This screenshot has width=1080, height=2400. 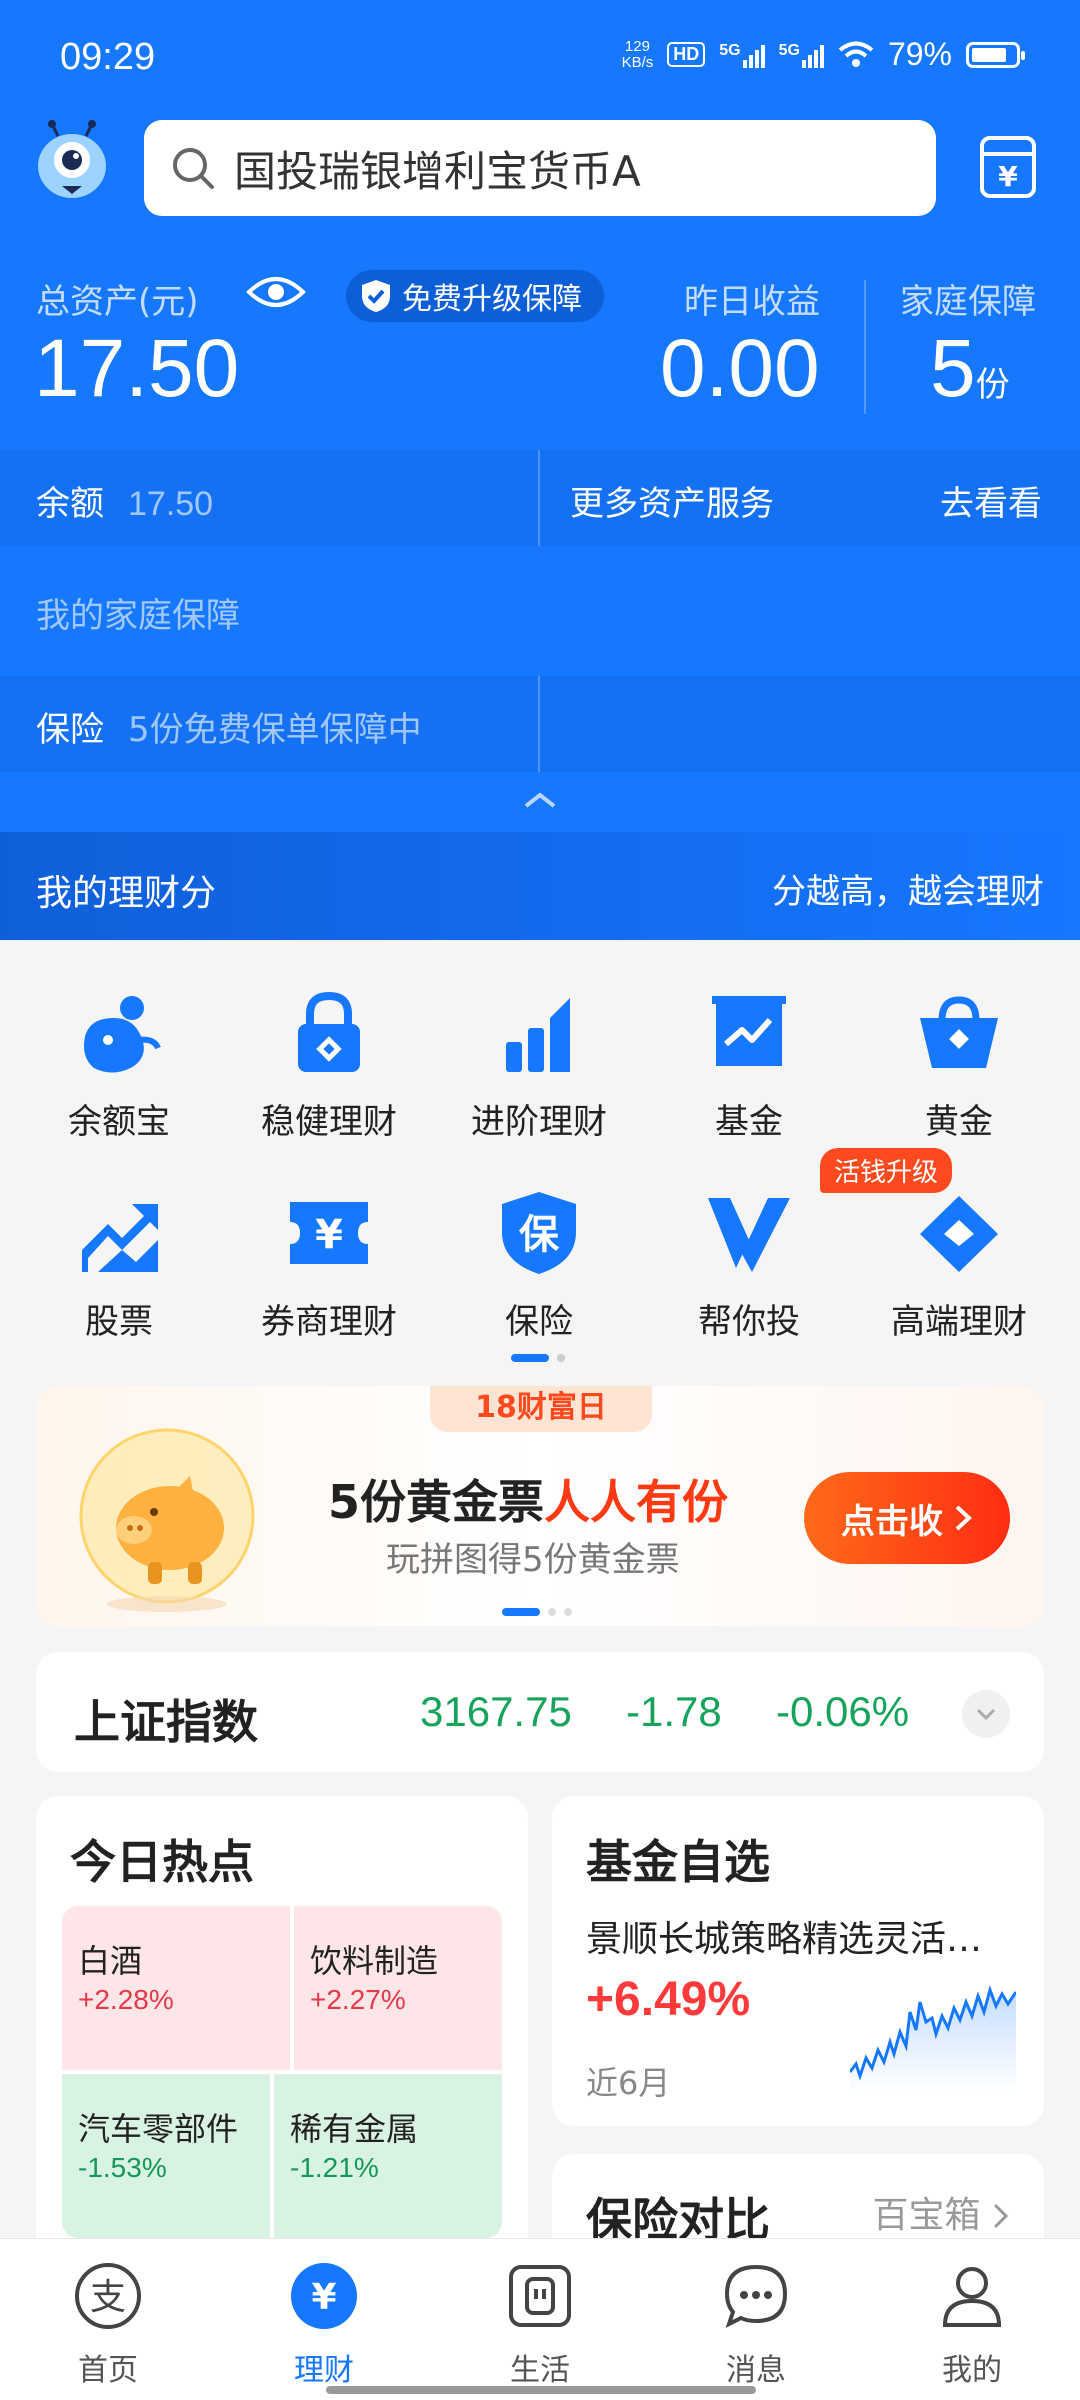 What do you see at coordinates (933, 2038) in the screenshot?
I see `fund-sparkline` at bounding box center [933, 2038].